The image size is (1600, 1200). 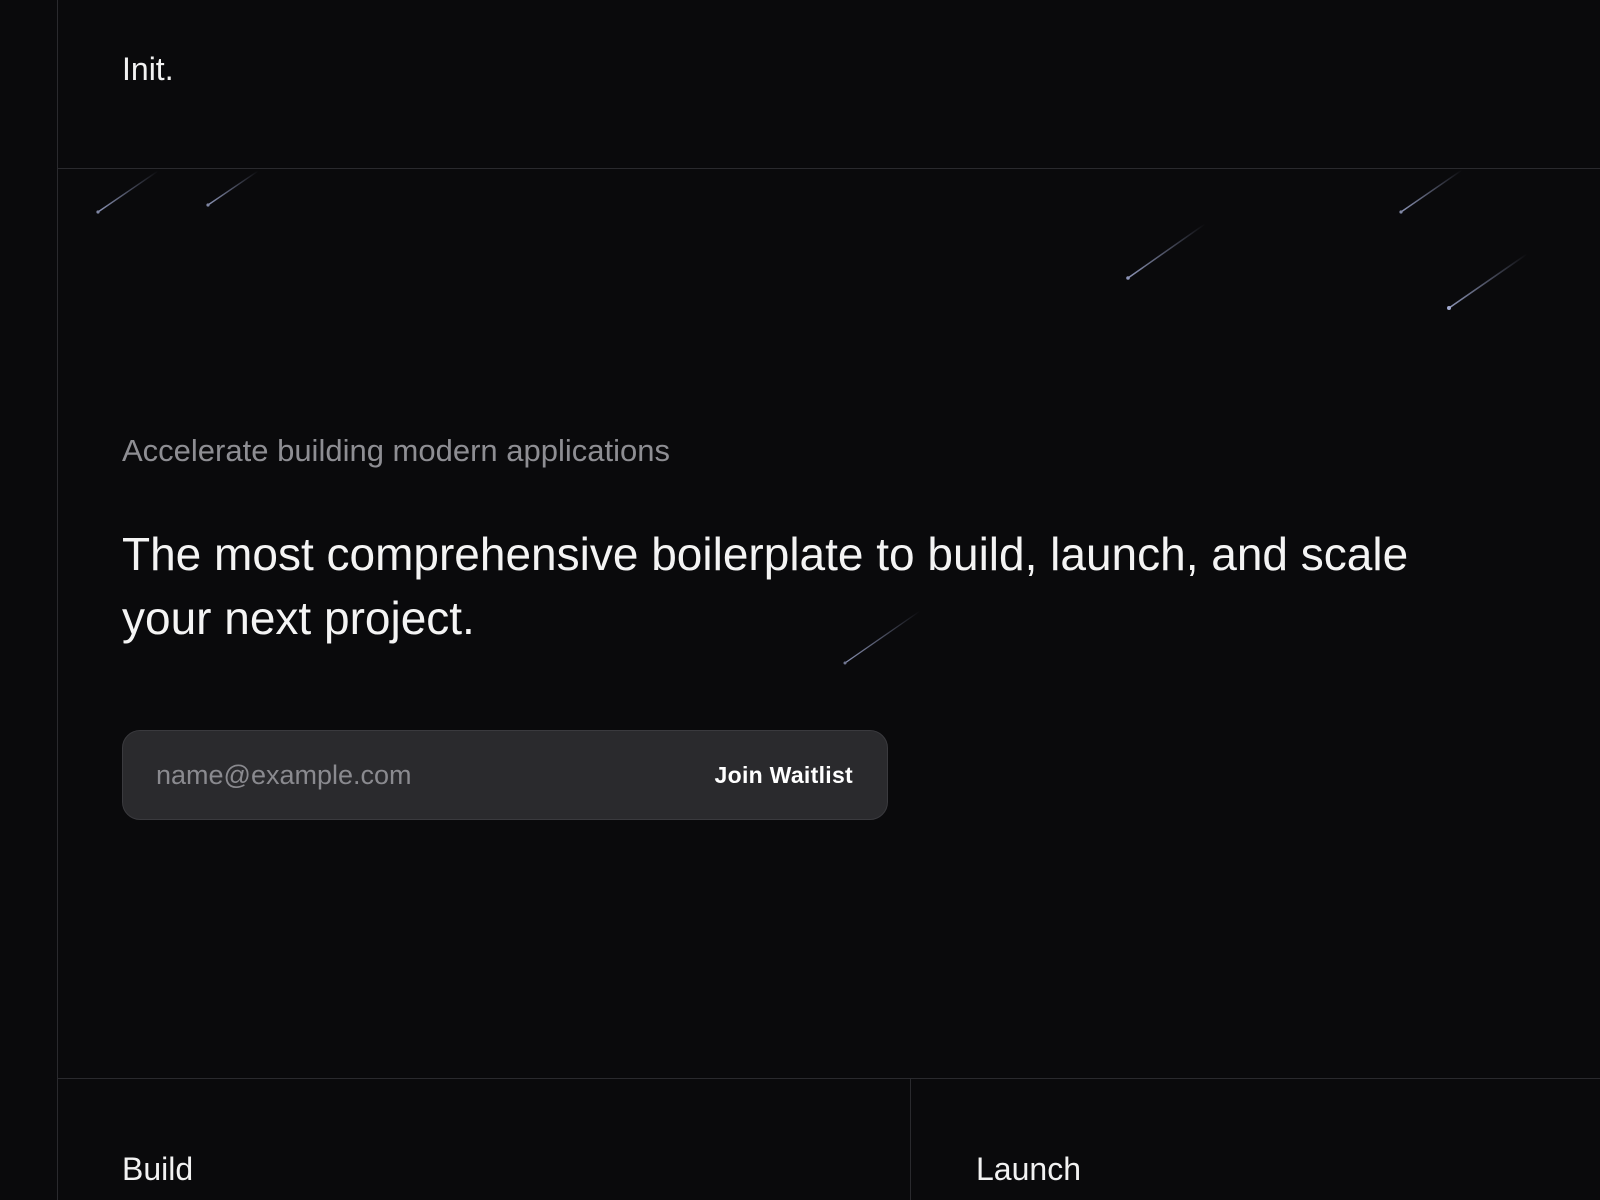 I want to click on feature-title-launch: Launch, so click(x=1028, y=1169).